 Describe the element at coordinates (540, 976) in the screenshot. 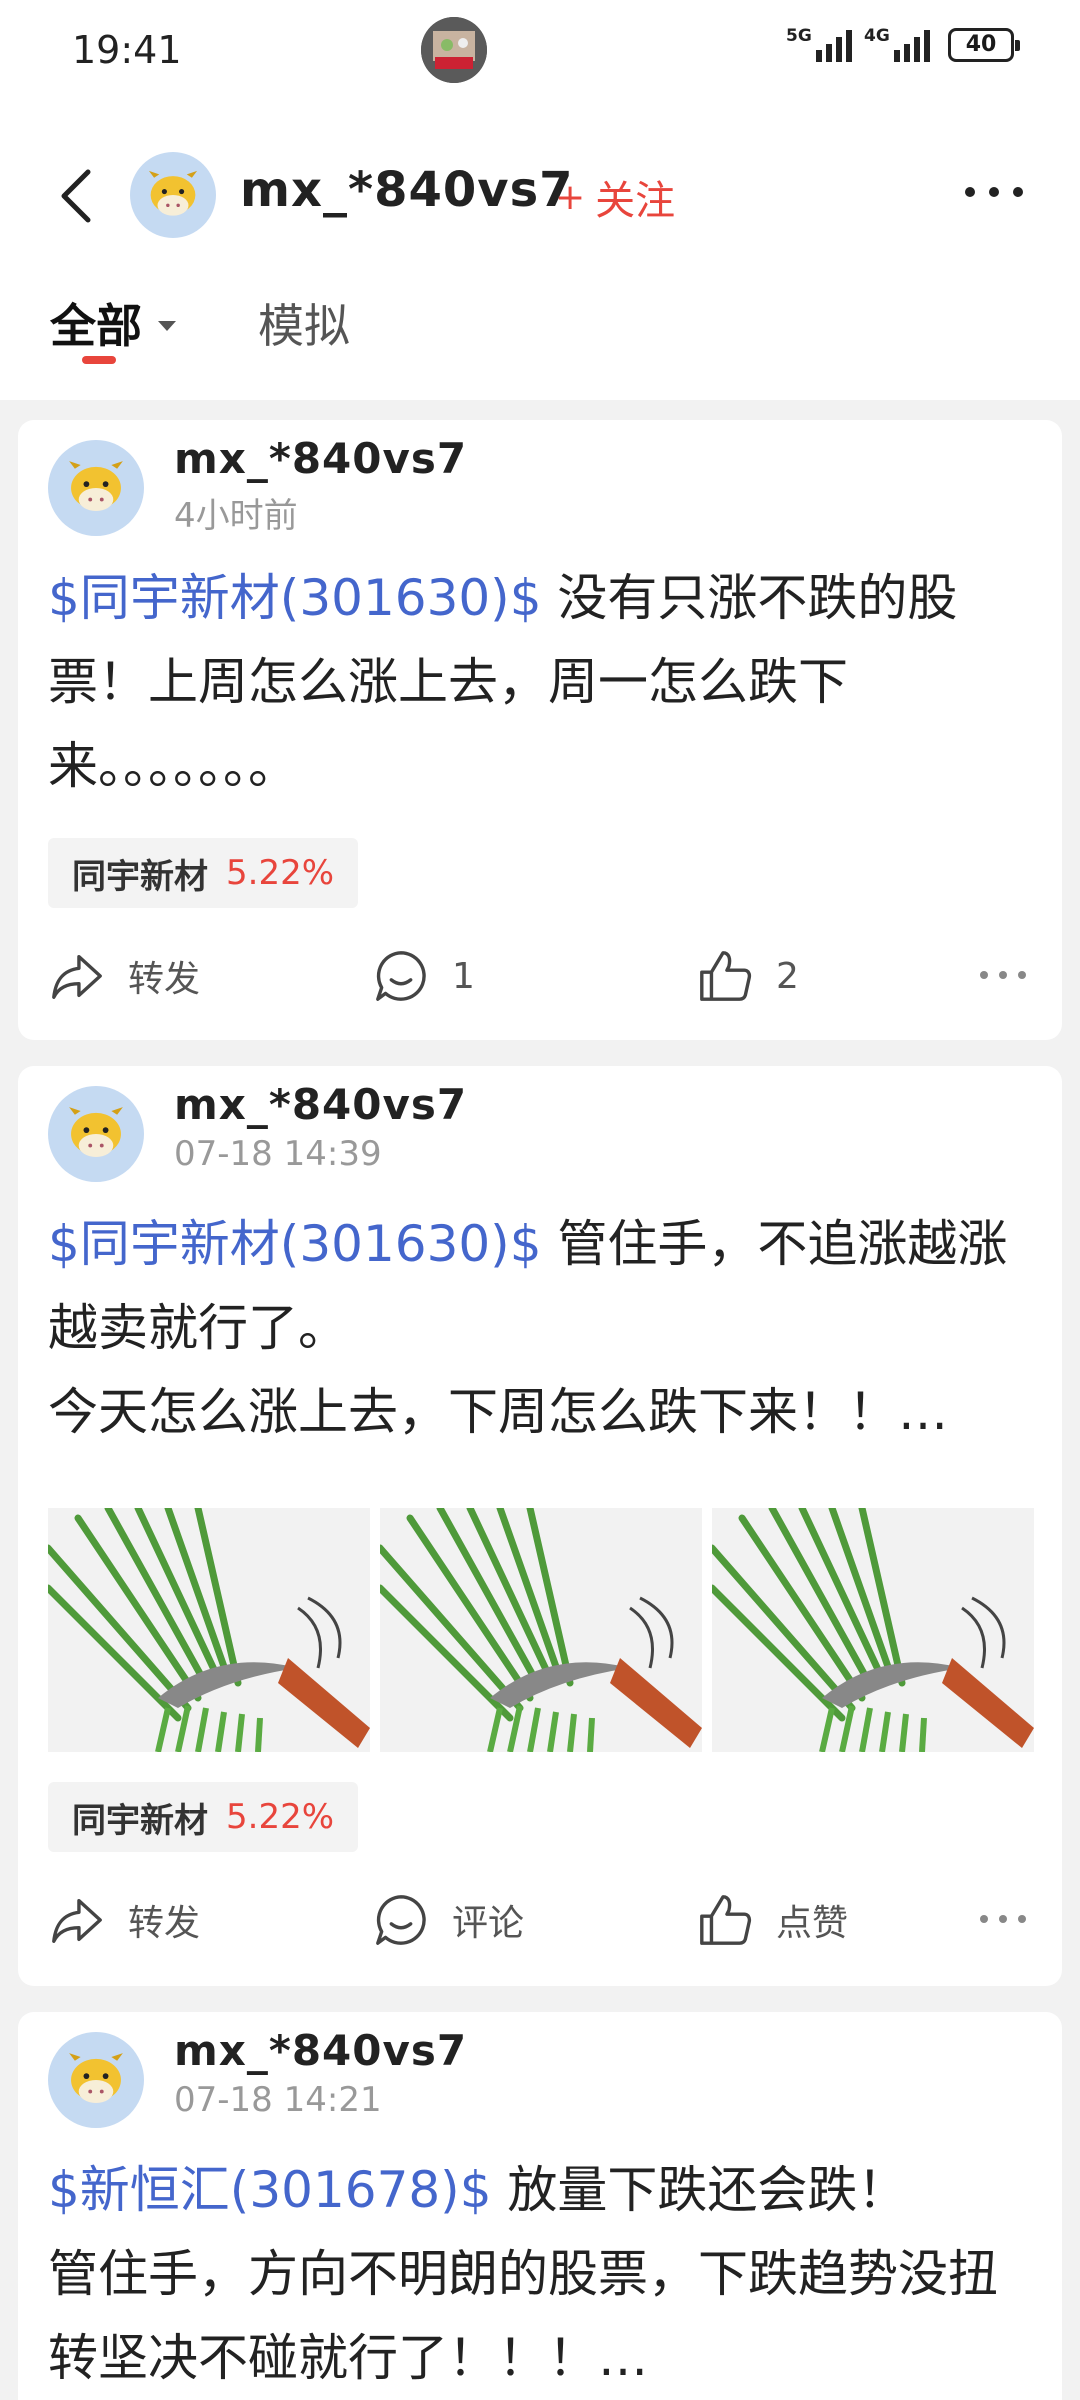

I see `post-actions: 转发 1 2` at that location.